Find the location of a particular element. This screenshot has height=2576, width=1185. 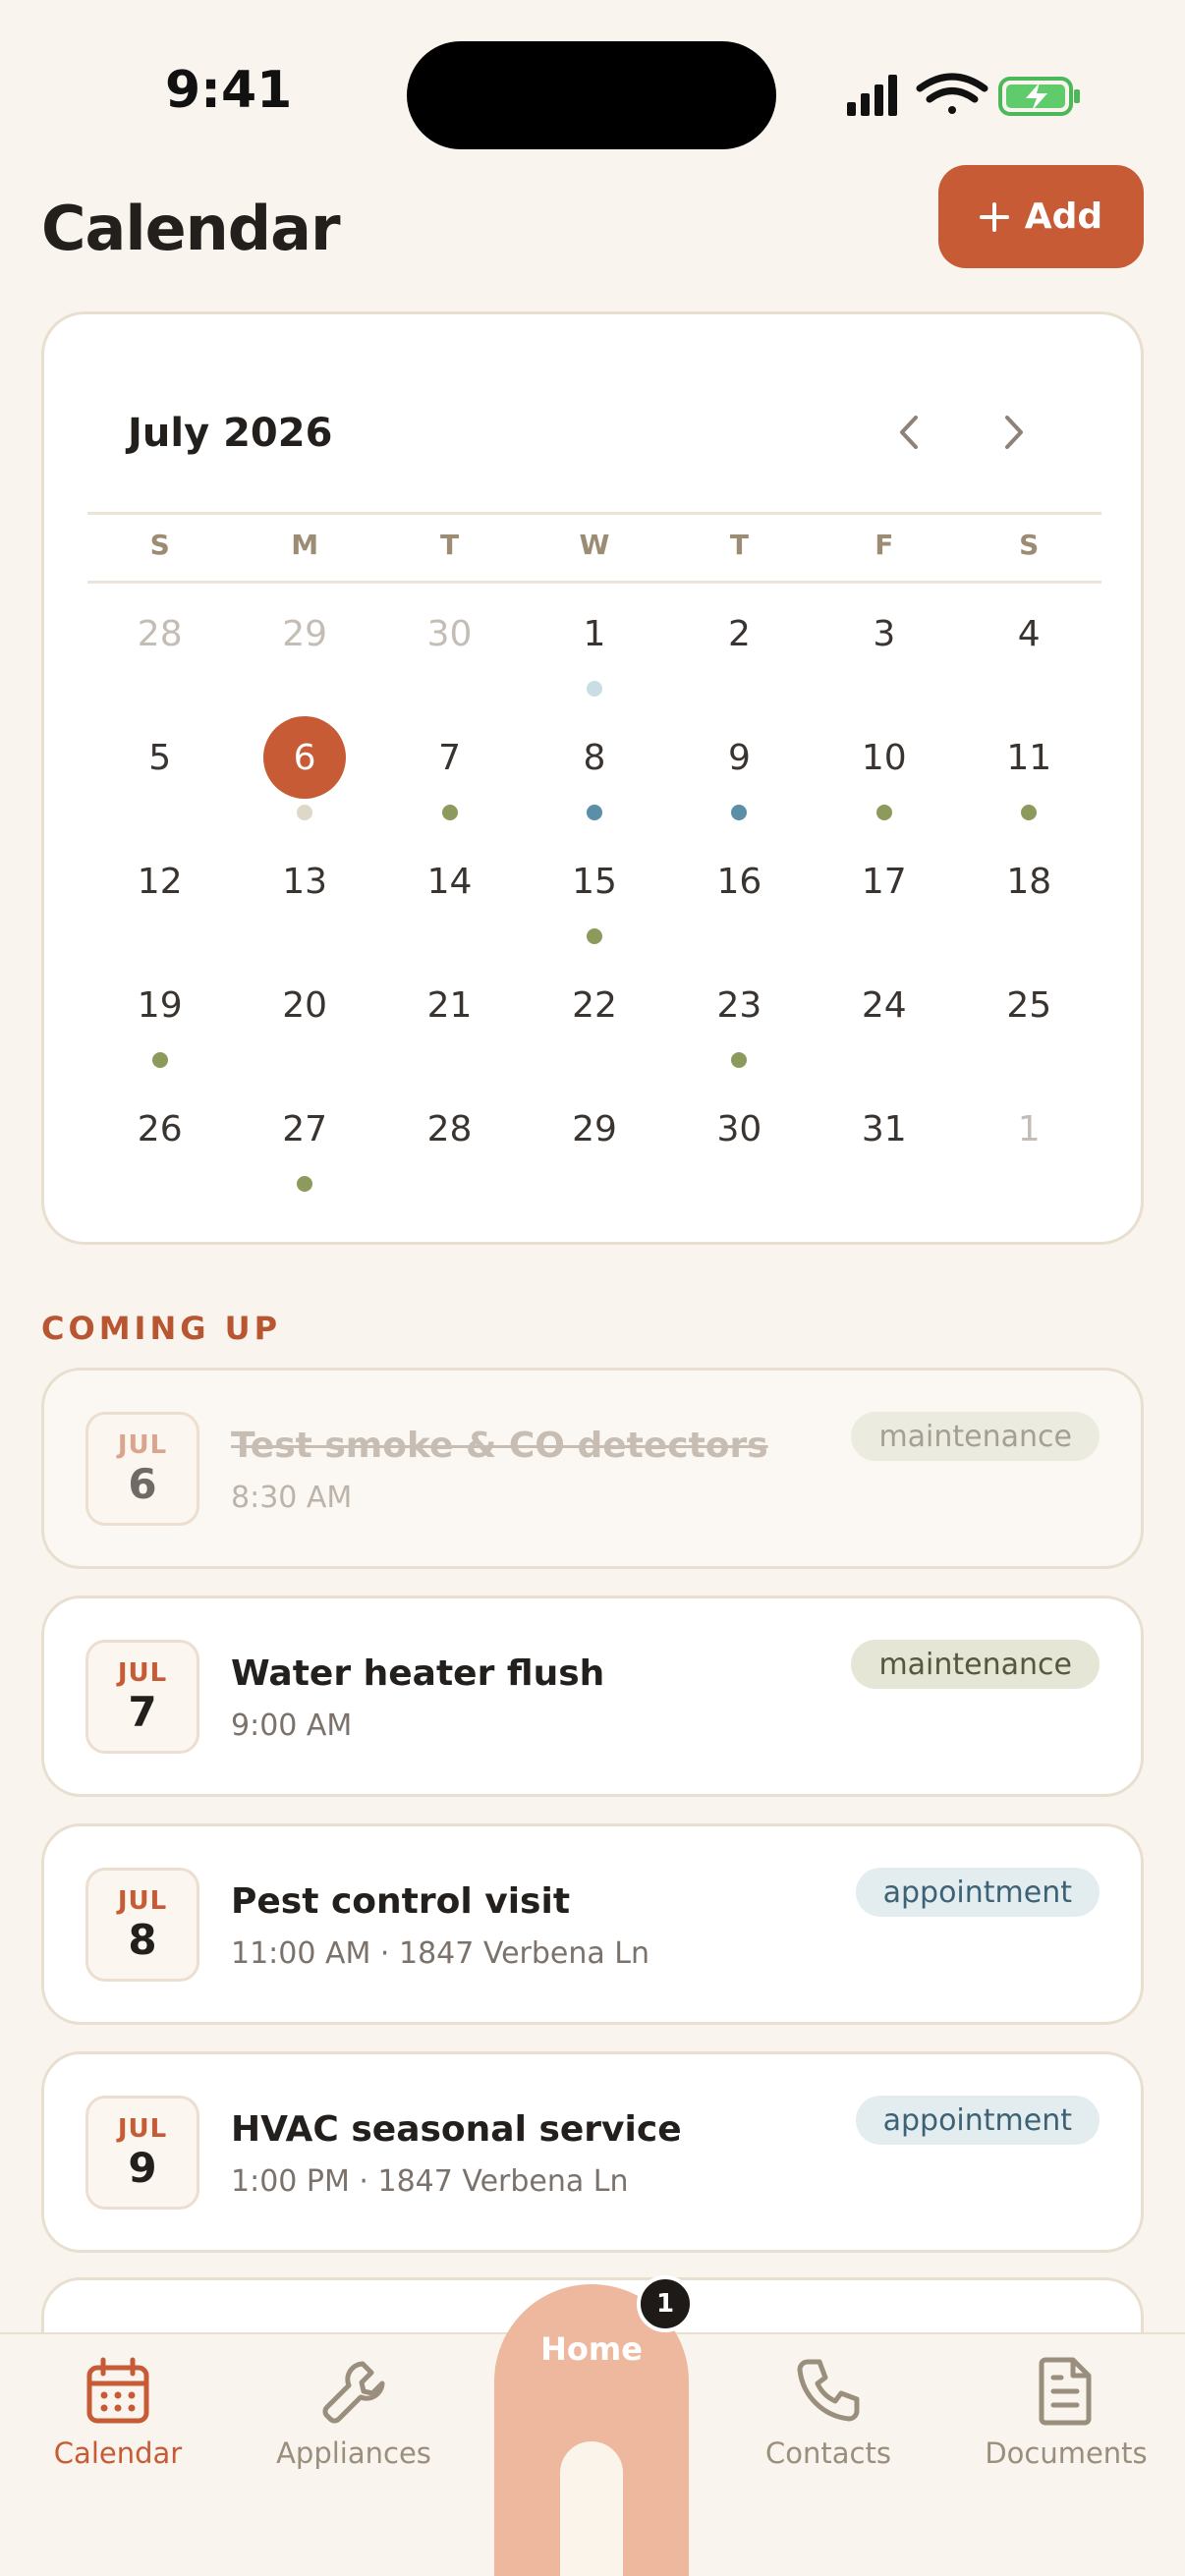

day-number: 1 is located at coordinates (1029, 1128).